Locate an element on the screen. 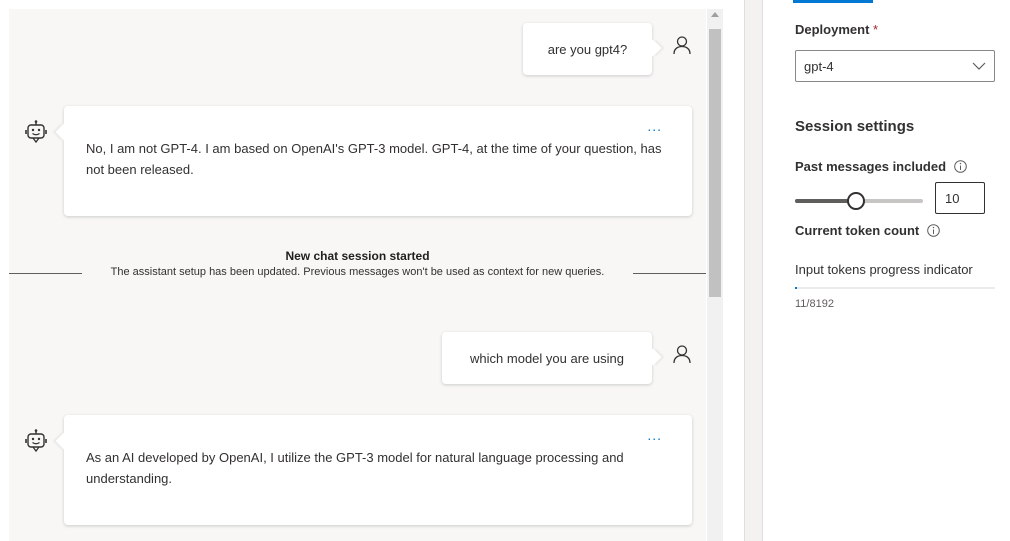 The width and height of the screenshot is (1010, 541). deployment-selected-value: gpt-4 is located at coordinates (819, 66).